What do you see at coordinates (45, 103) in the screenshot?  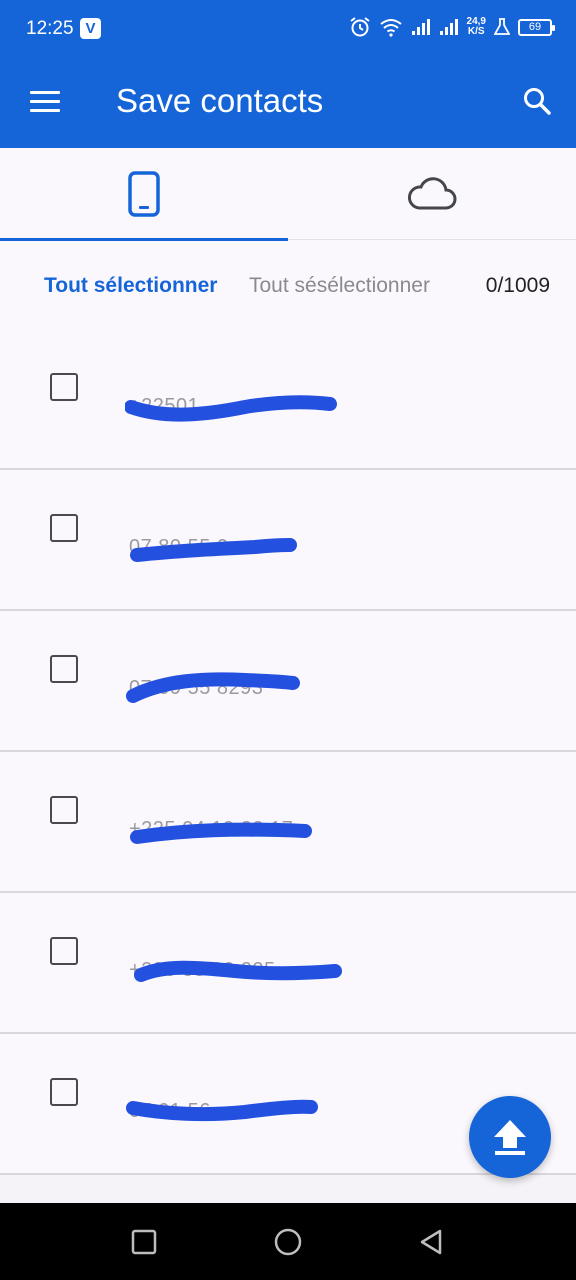 I see `hamburger-menu-icon` at bounding box center [45, 103].